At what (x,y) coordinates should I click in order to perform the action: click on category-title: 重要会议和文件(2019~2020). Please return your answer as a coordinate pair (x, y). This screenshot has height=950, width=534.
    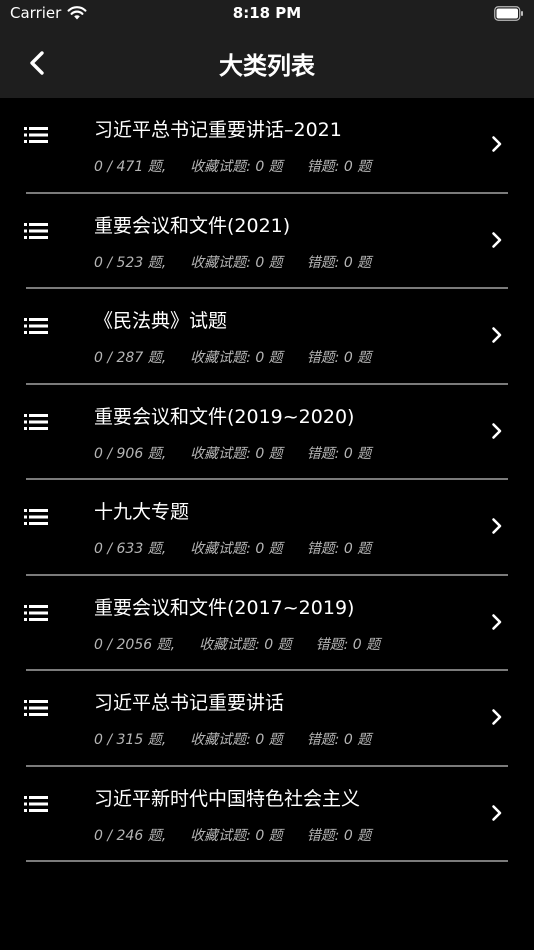
    Looking at the image, I should click on (224, 416).